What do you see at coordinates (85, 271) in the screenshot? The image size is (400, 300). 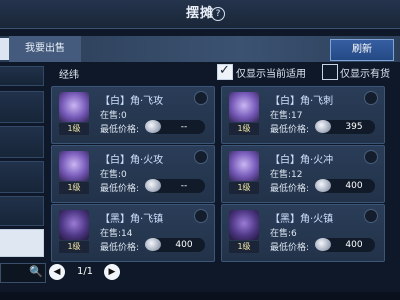 I see `page-indicator: 1/1` at bounding box center [85, 271].